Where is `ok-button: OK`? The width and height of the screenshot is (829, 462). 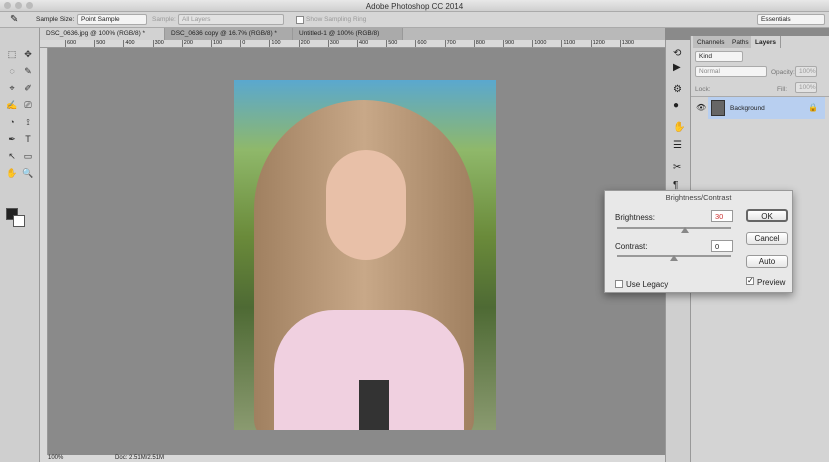 ok-button: OK is located at coordinates (767, 215).